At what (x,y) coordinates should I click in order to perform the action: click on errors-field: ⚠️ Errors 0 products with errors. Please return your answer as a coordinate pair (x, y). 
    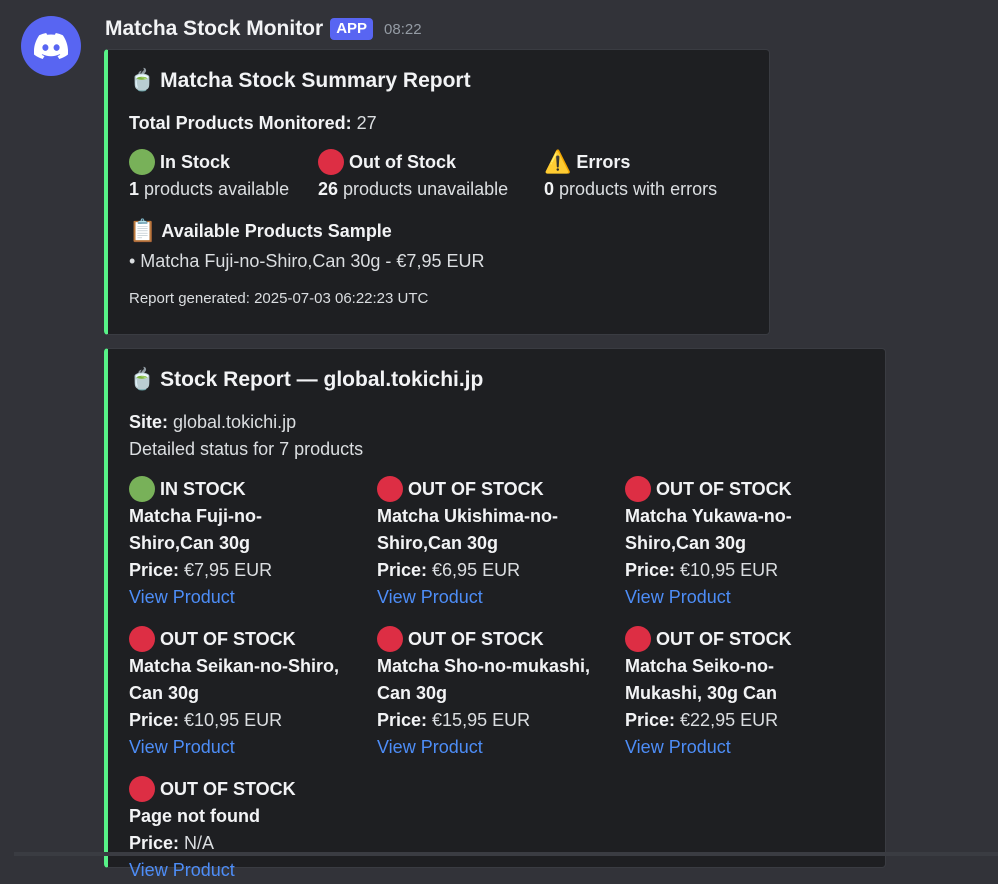
    Looking at the image, I should click on (630, 175).